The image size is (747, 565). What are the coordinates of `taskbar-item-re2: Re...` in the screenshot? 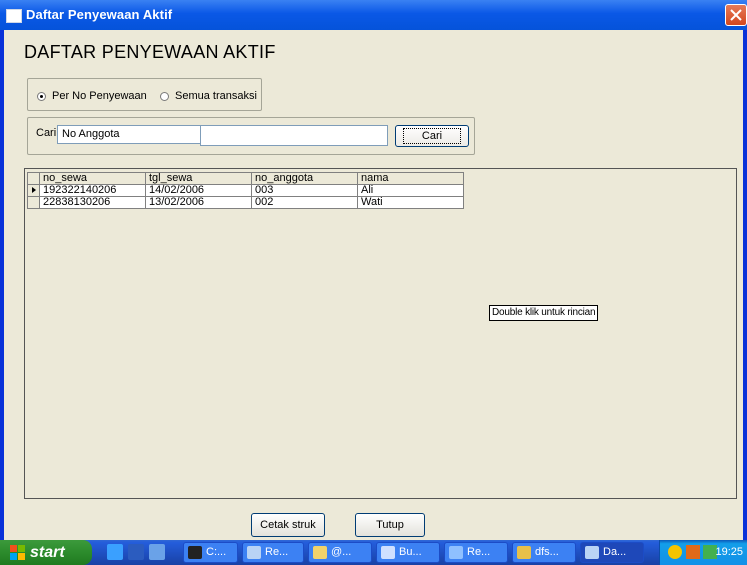 It's located at (476, 552).